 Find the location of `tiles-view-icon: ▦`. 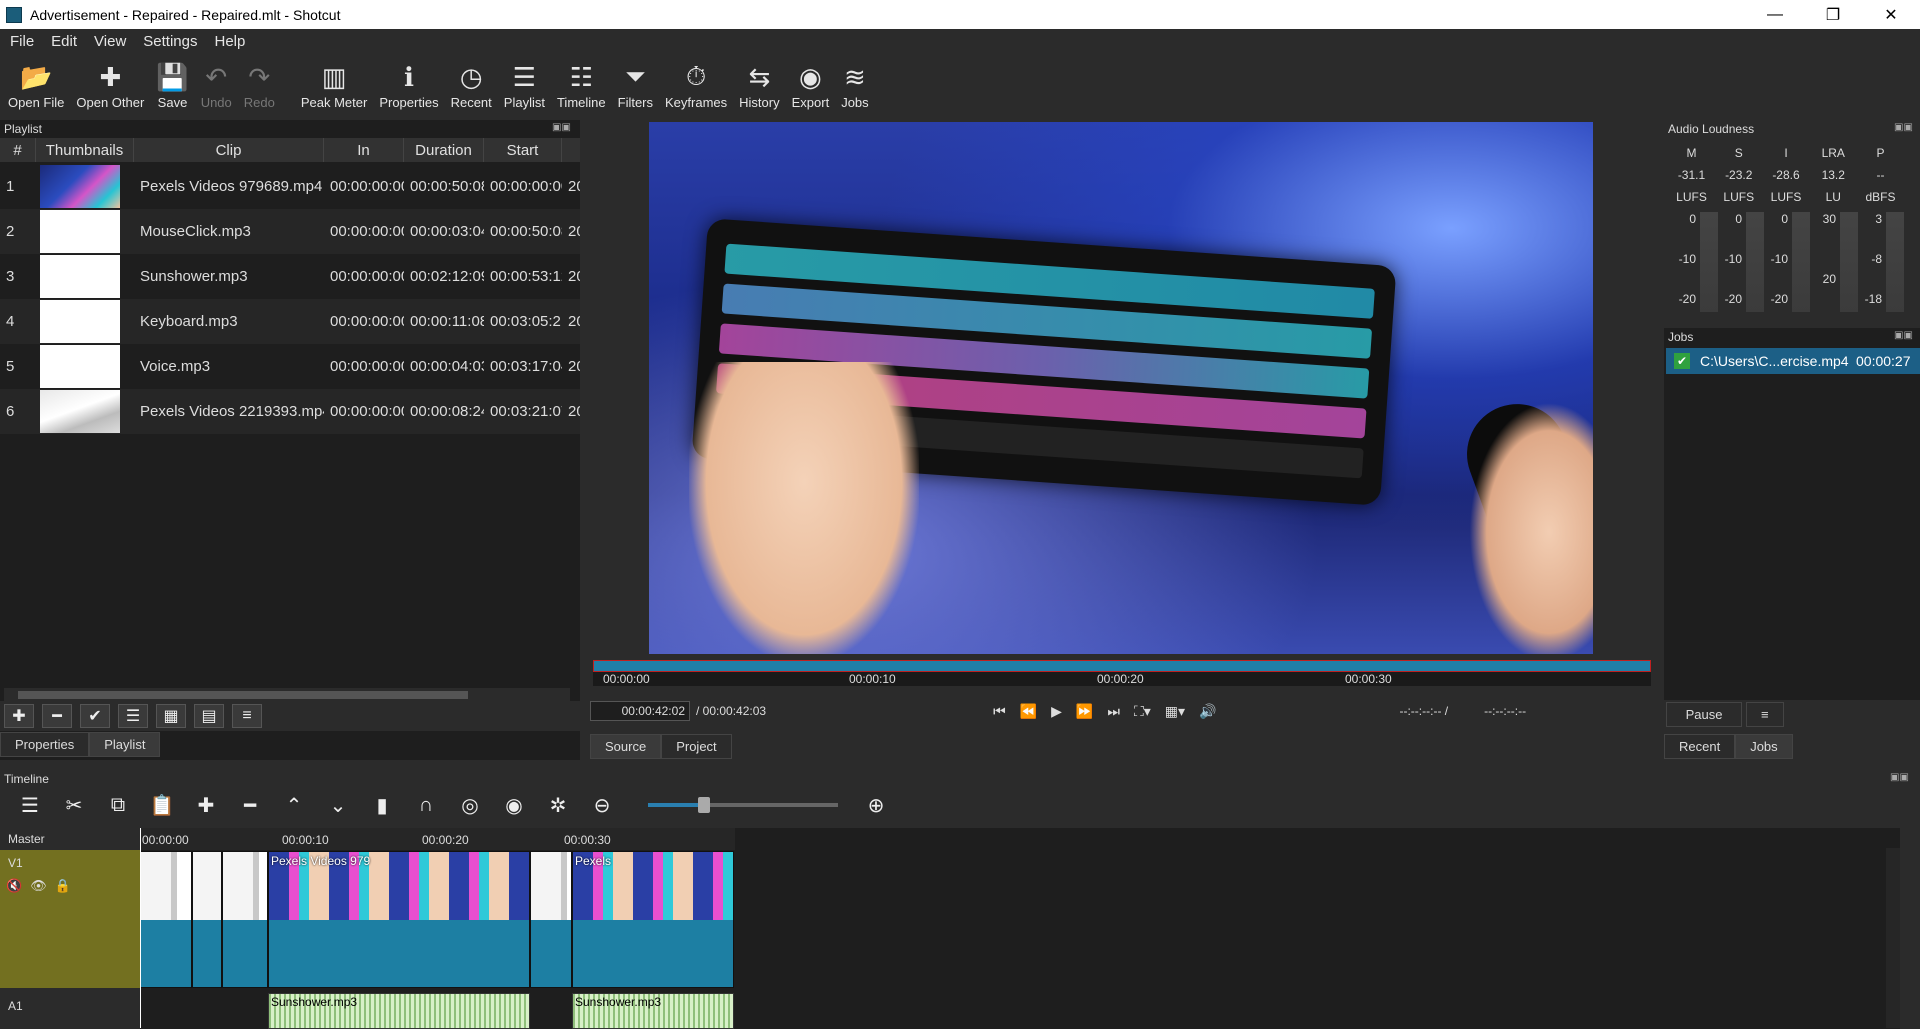

tiles-view-icon: ▦ is located at coordinates (171, 716).